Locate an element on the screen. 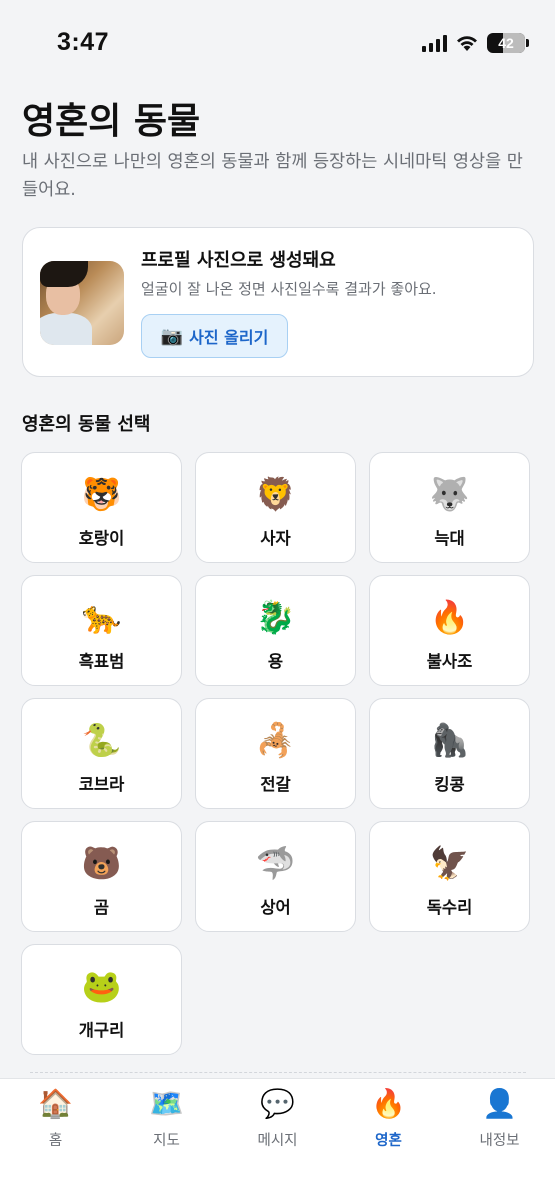 The height and width of the screenshot is (1200, 555). eagle-icon: 🦅 is located at coordinates (449, 863).